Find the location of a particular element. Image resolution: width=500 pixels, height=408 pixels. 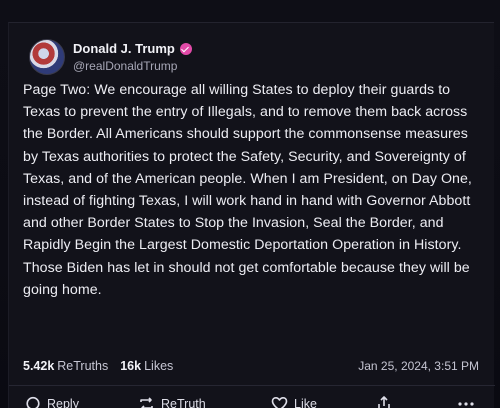

timestamp: Jan 25, 2024, 3:51 PM is located at coordinates (418, 366).